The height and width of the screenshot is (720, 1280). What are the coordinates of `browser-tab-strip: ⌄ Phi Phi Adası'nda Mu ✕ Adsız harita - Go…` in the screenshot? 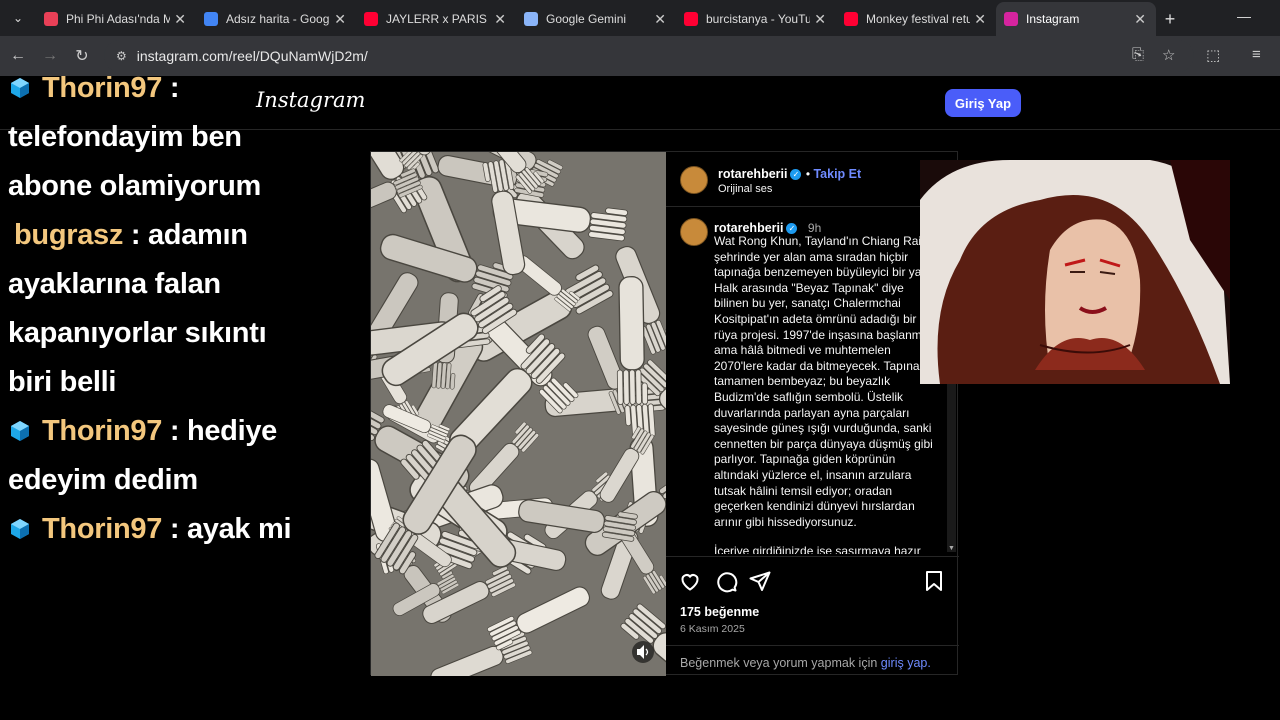 It's located at (640, 18).